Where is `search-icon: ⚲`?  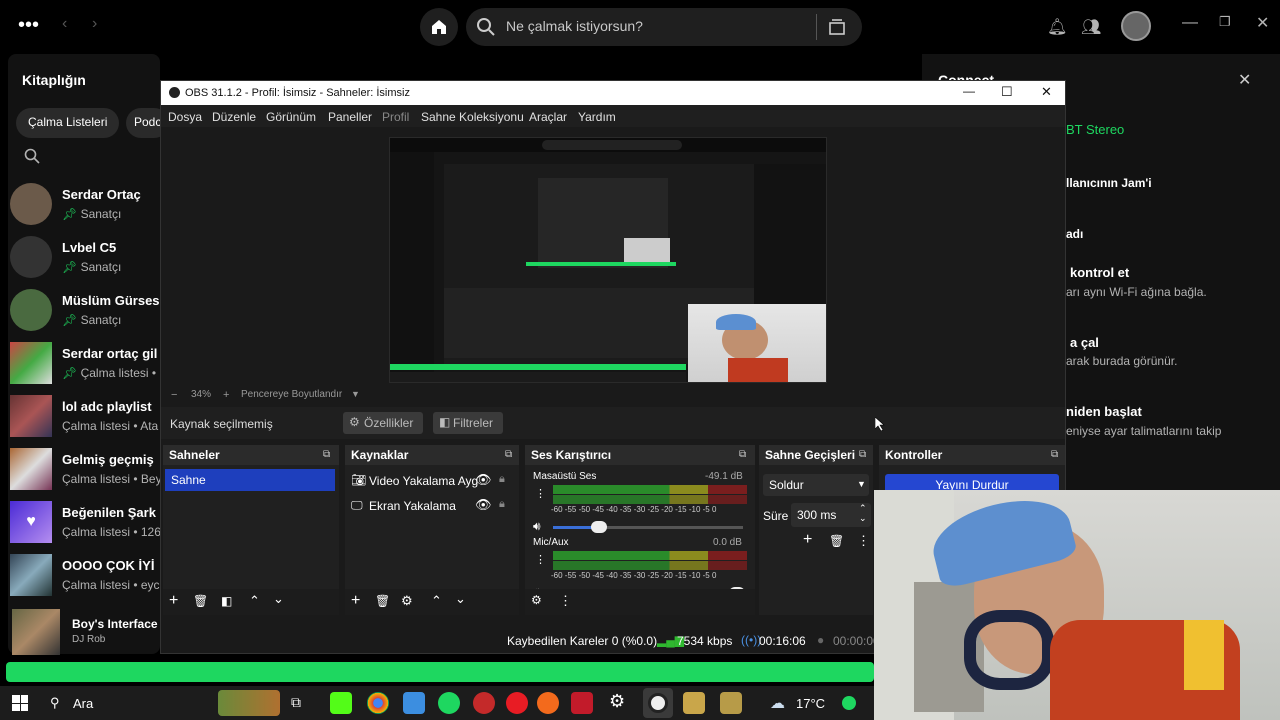
search-icon: ⚲ is located at coordinates (55, 703).